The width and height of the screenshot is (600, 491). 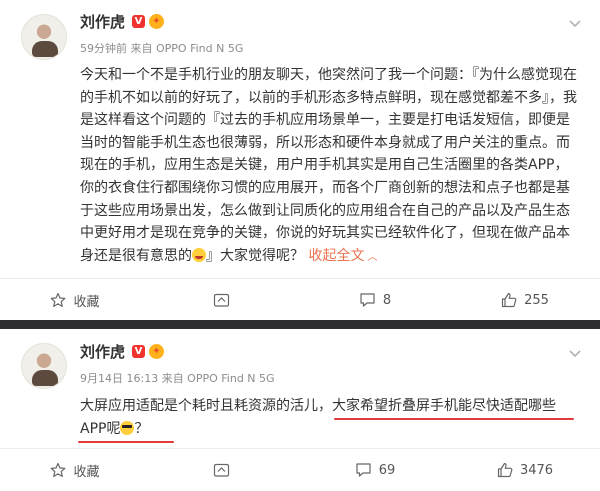 I want to click on post-body-tail: ？, so click(x=141, y=428).